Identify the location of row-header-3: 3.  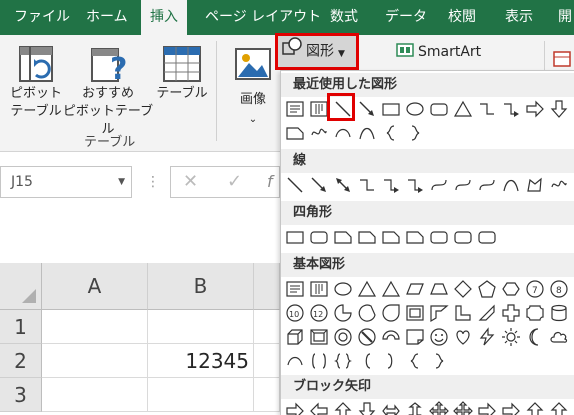
(21, 395).